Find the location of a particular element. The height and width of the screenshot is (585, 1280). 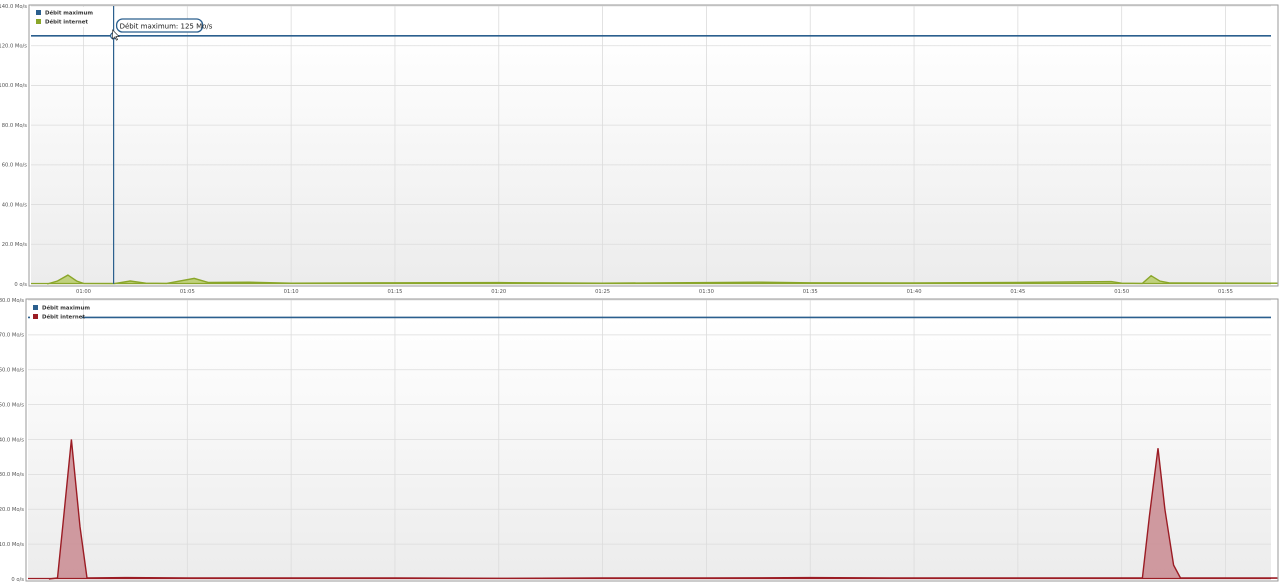

outbound-y-tick-label: 40.0 Mo/s is located at coordinates (12, 440).